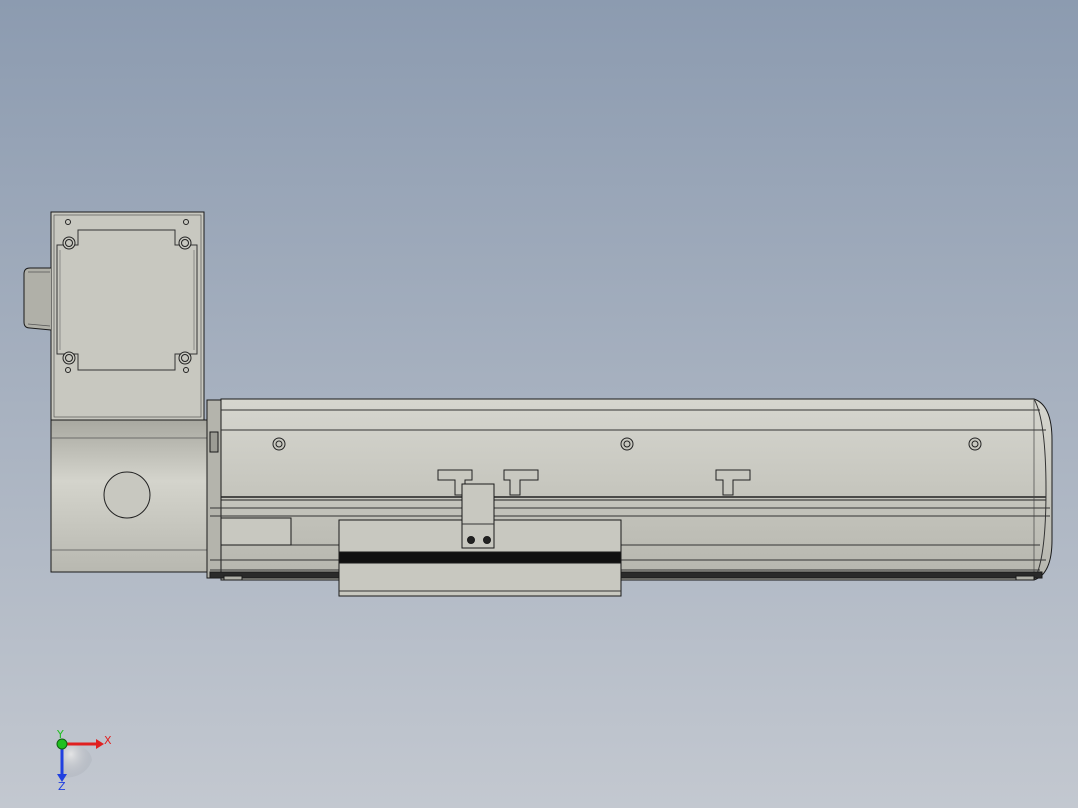  I want to click on drive-shaft-cover, so click(127, 495).